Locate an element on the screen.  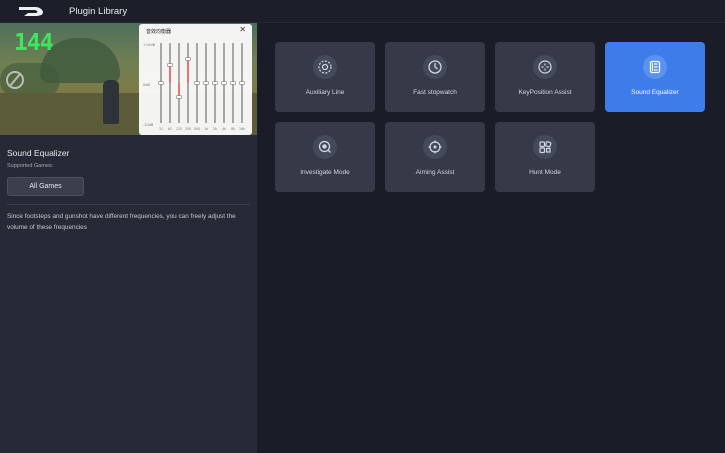
db-label: 0dB is located at coordinates (146, 85).